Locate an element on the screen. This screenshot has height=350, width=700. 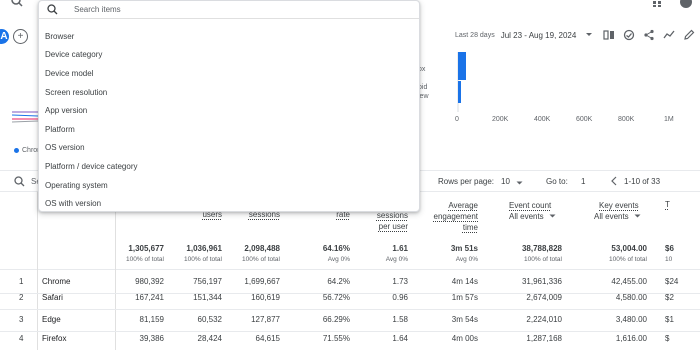
axis-tick: 400K is located at coordinates (542, 119).